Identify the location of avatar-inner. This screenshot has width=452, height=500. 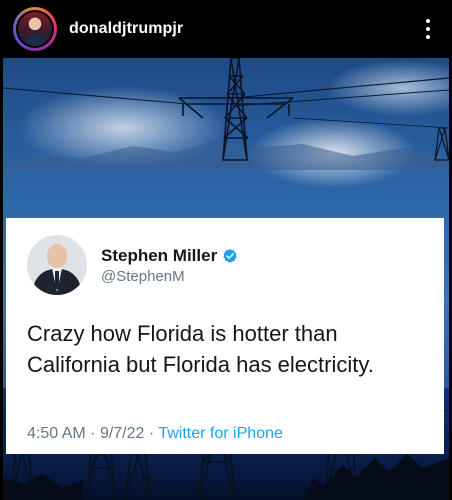
(35, 29).